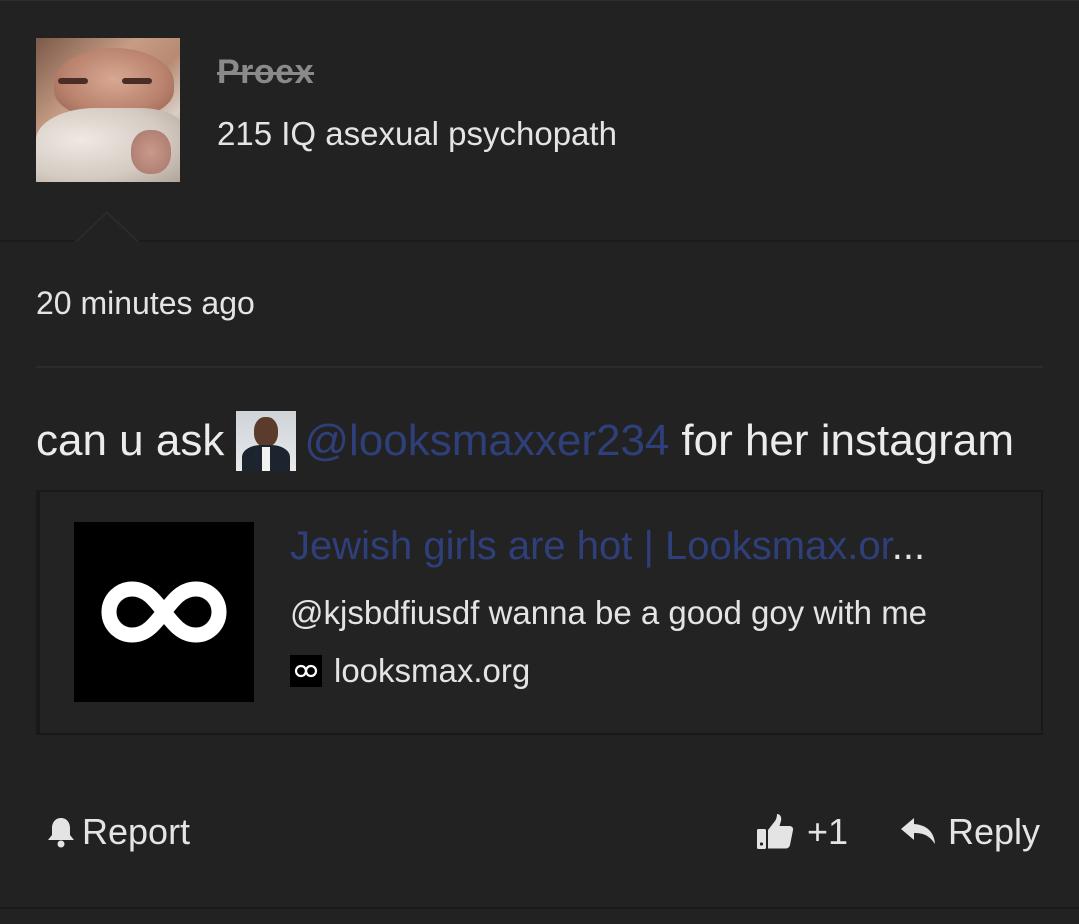  Describe the element at coordinates (609, 612) in the screenshot. I see `link-preview-description: @kjsbdfiusdf wanna be a good goy with me` at that location.